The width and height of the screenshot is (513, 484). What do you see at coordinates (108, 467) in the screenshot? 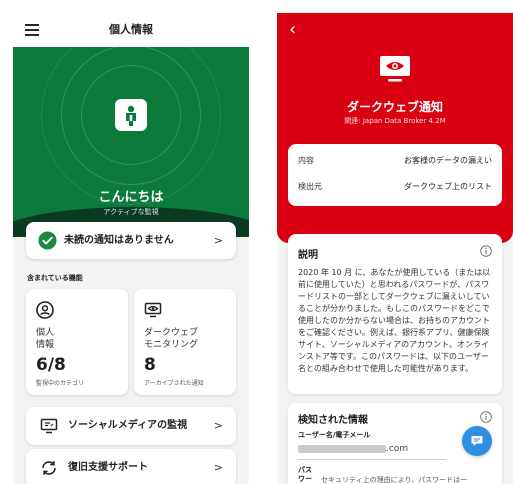
I see `row-label: 復旧支援サポート` at bounding box center [108, 467].